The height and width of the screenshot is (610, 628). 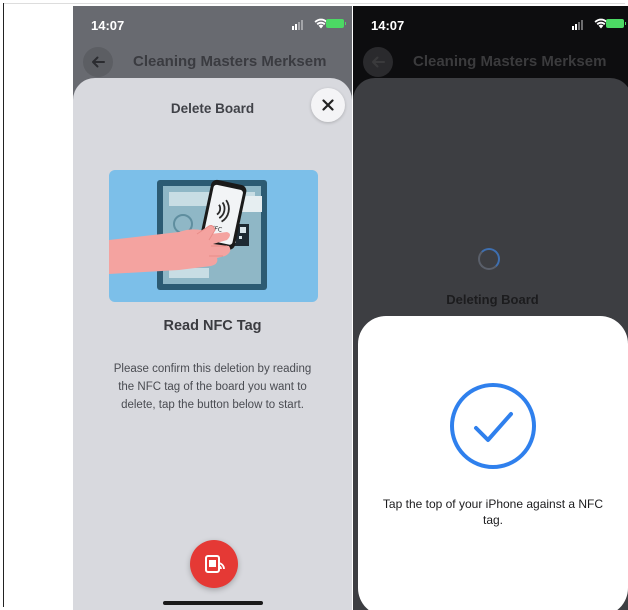 I want to click on close-button, so click(x=328, y=105).